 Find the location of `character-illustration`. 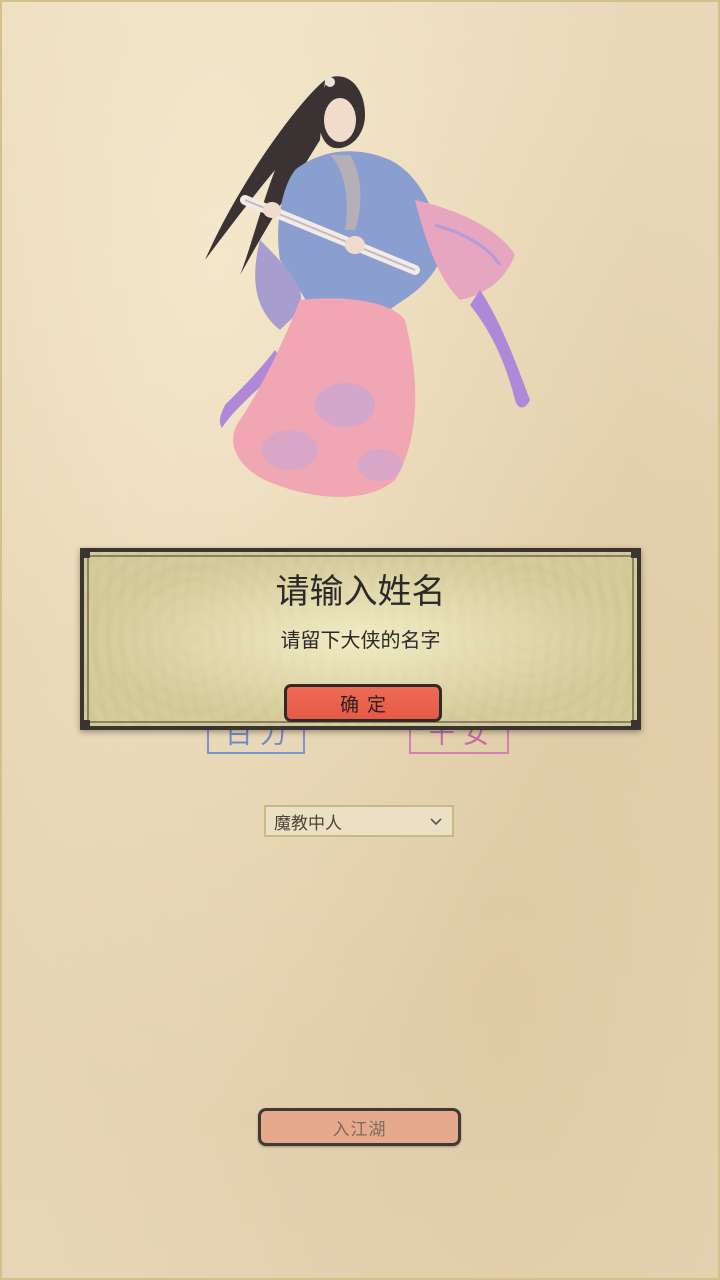

character-illustration is located at coordinates (367, 286).